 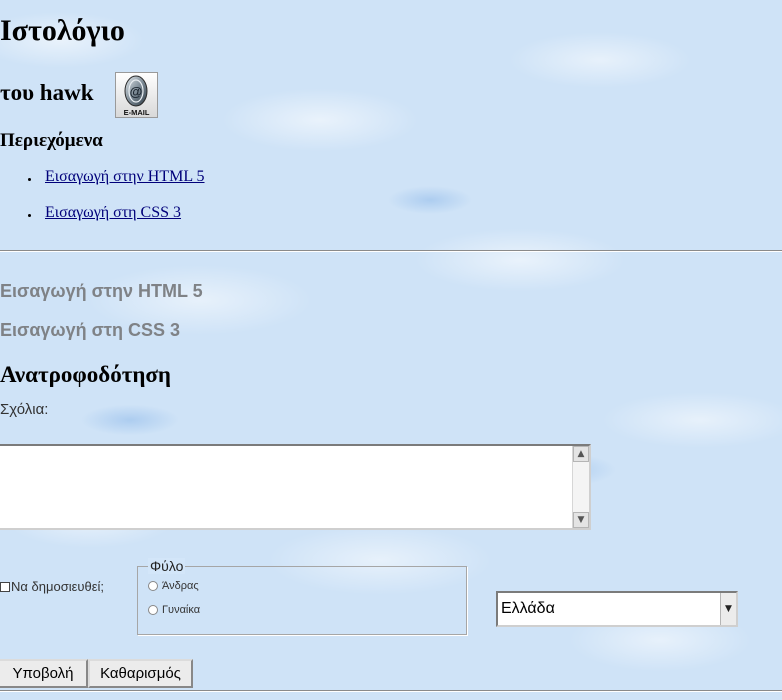 I want to click on gender-option-female: Γυναίκα, so click(x=174, y=610).